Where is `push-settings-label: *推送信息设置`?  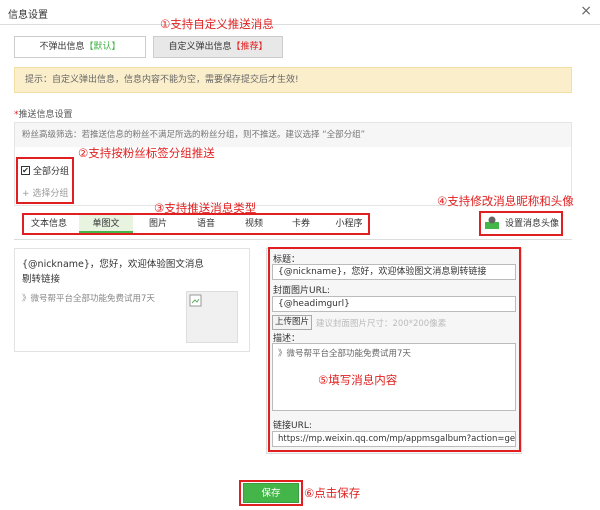
push-settings-label: *推送信息设置 is located at coordinates (43, 113).